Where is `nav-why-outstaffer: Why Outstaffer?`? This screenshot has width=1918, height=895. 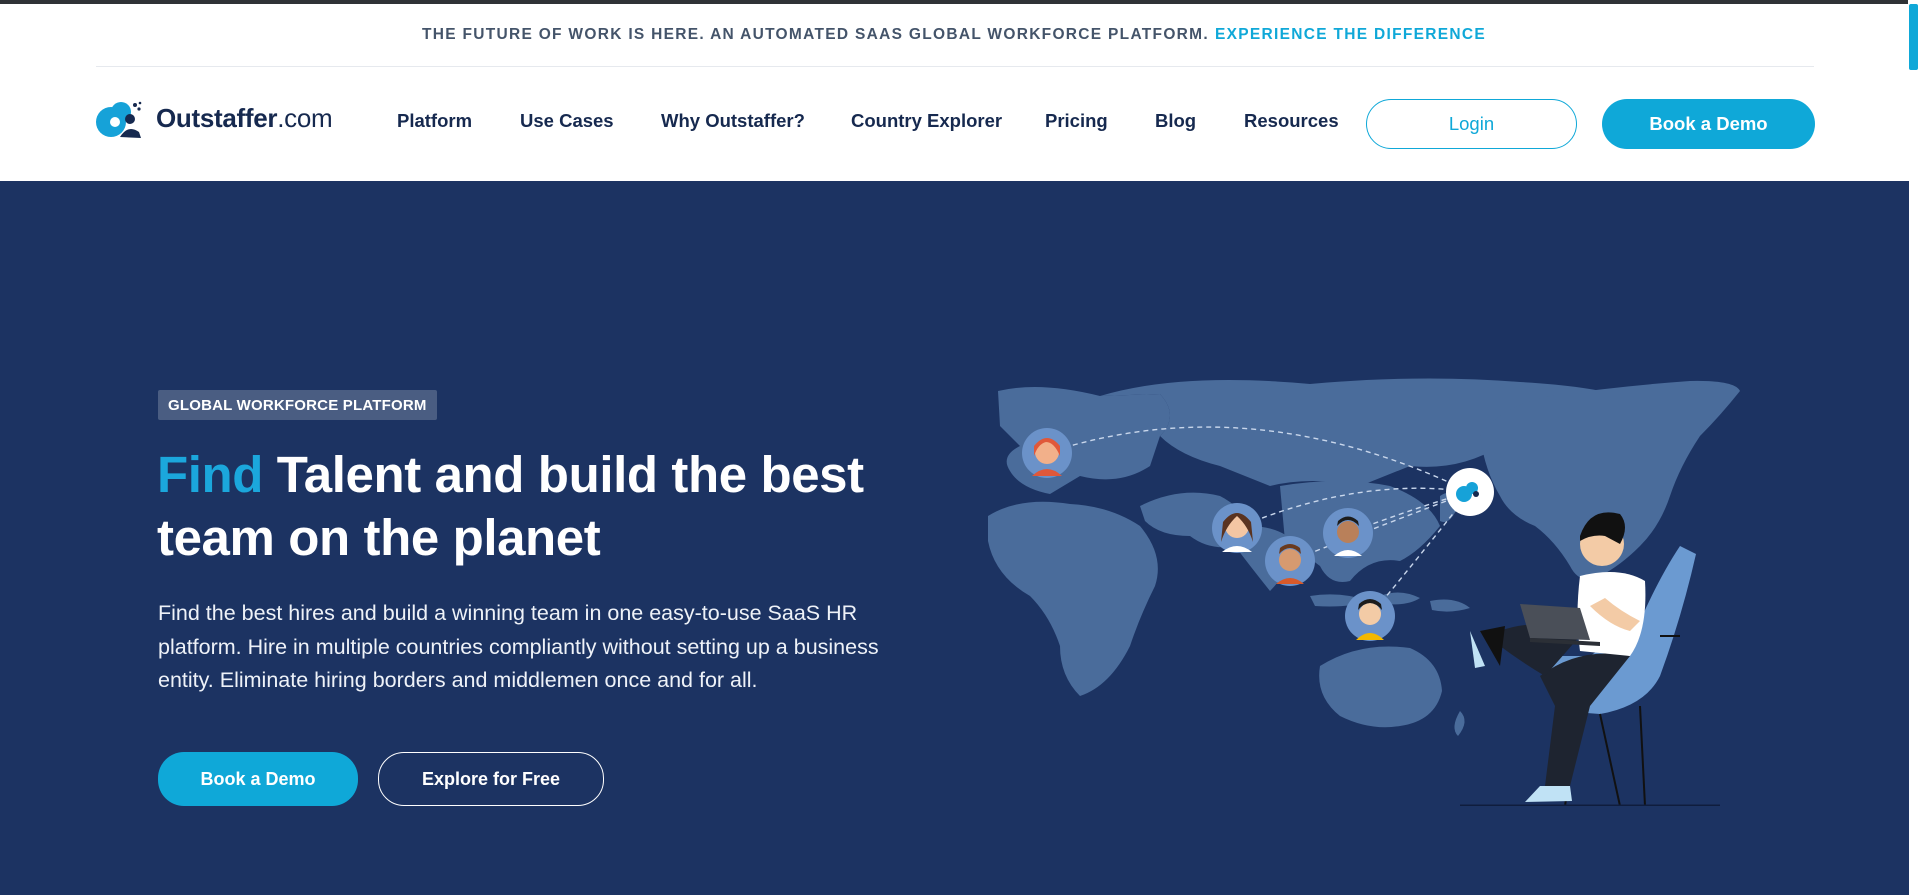 nav-why-outstaffer: Why Outstaffer? is located at coordinates (733, 121).